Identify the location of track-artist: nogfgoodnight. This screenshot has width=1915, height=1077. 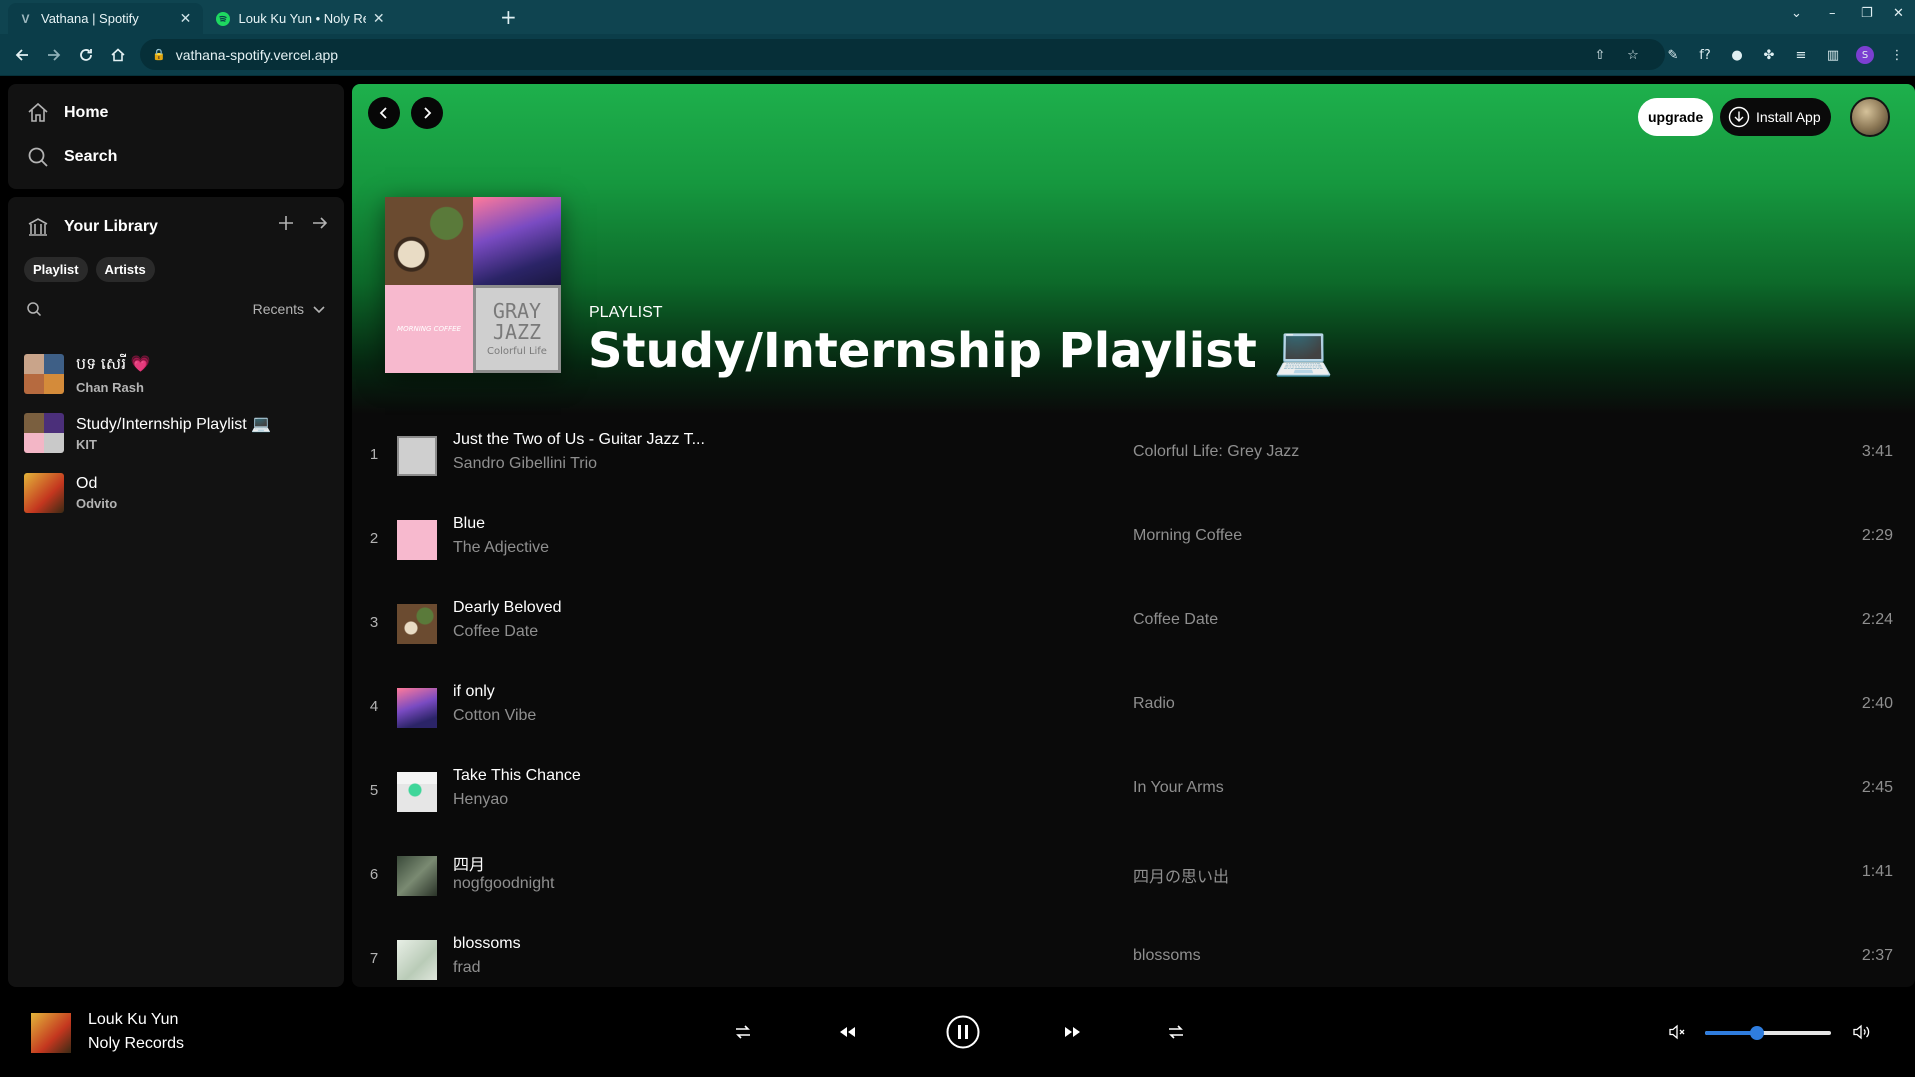
(503, 884).